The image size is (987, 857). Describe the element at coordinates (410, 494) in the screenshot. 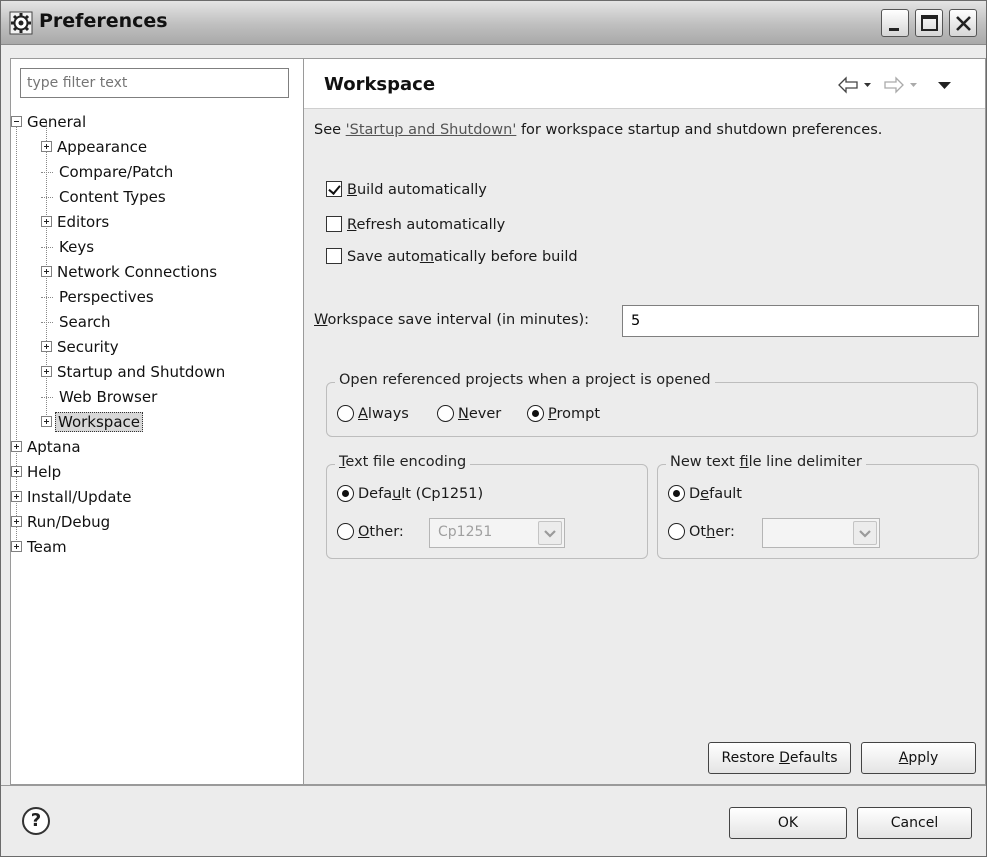

I see `encoding-default-radio: Default (Cp1251)` at that location.